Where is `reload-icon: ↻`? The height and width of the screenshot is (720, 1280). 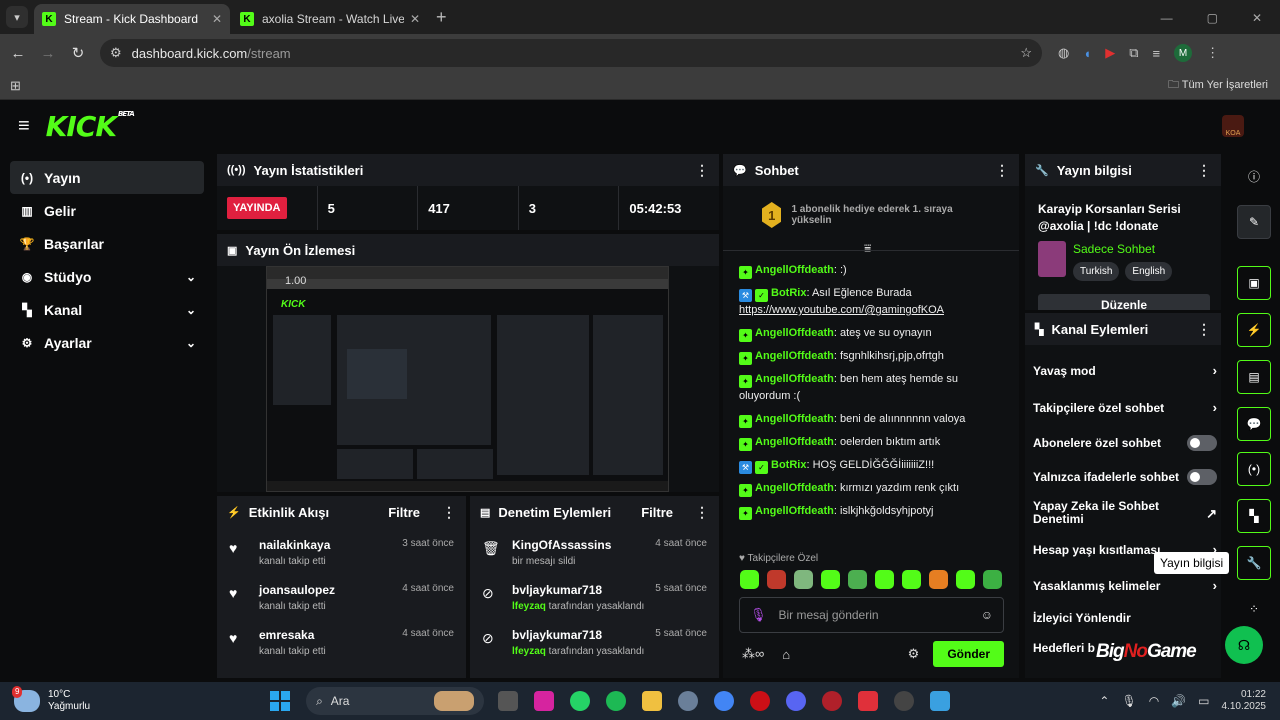 reload-icon: ↻ is located at coordinates (78, 53).